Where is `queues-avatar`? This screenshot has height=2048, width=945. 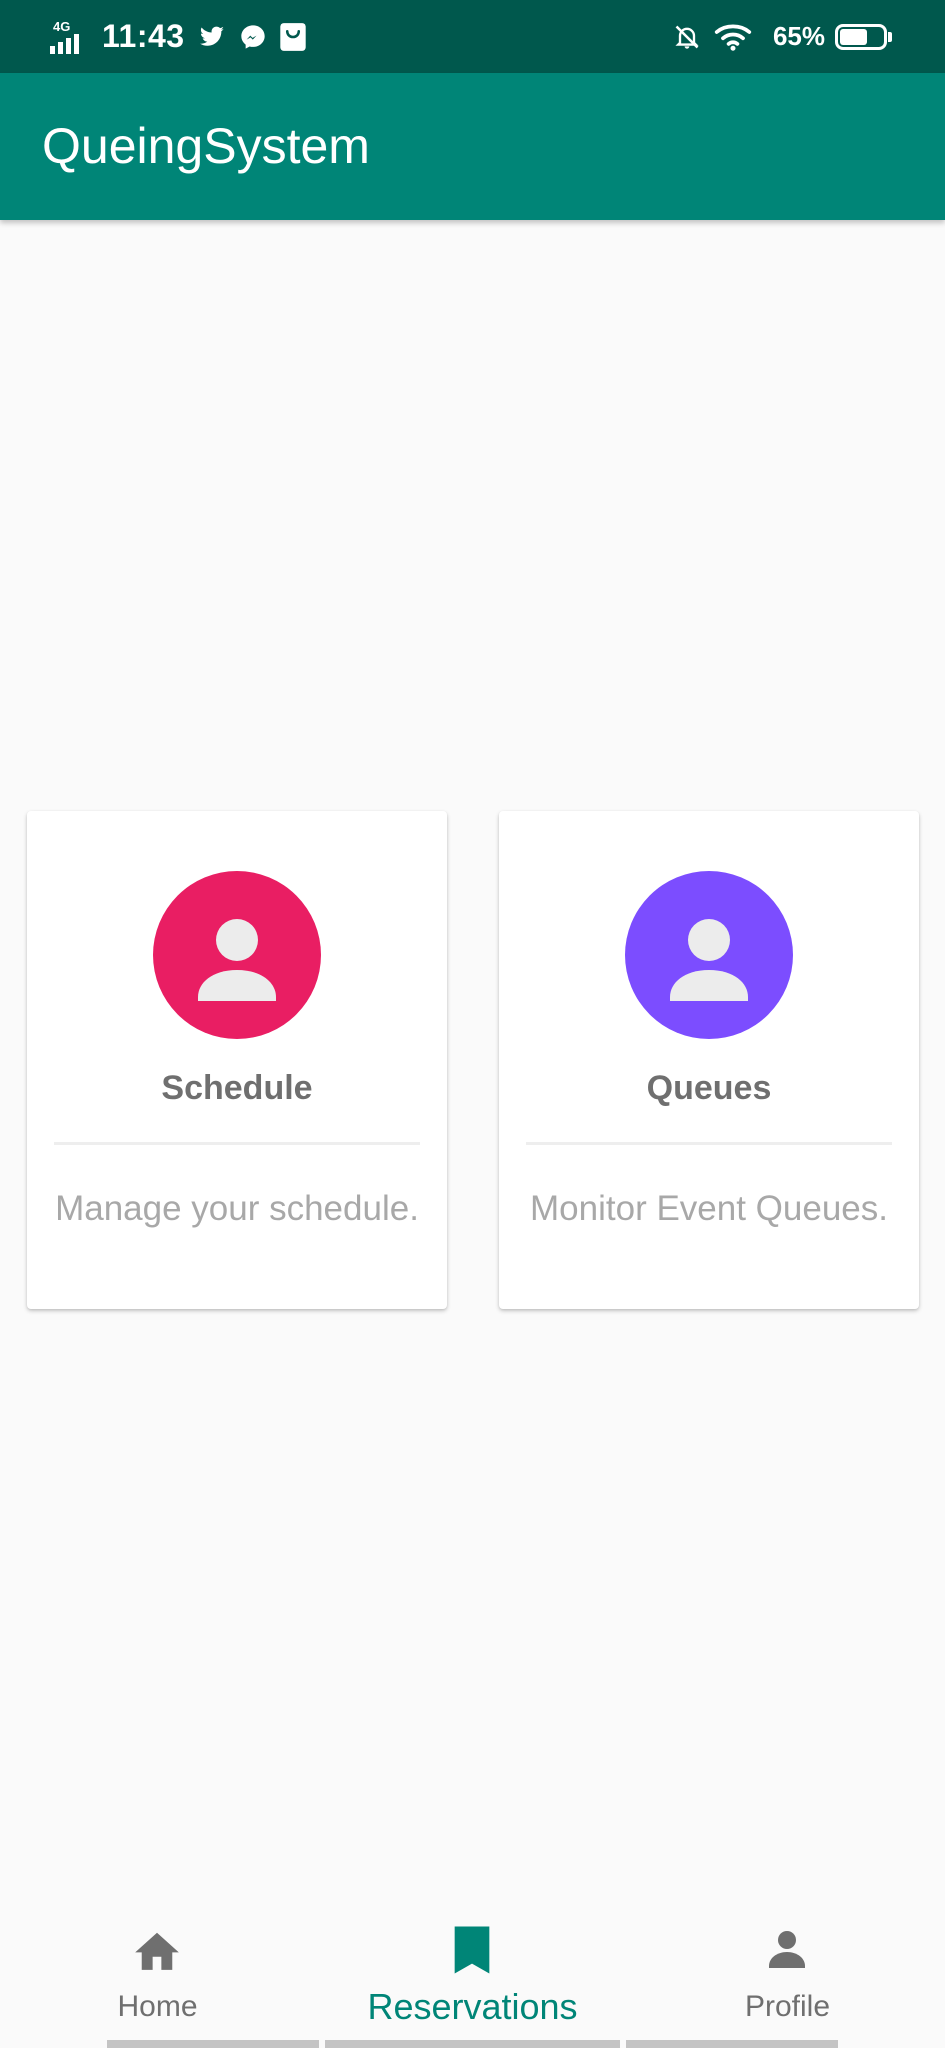
queues-avatar is located at coordinates (709, 955).